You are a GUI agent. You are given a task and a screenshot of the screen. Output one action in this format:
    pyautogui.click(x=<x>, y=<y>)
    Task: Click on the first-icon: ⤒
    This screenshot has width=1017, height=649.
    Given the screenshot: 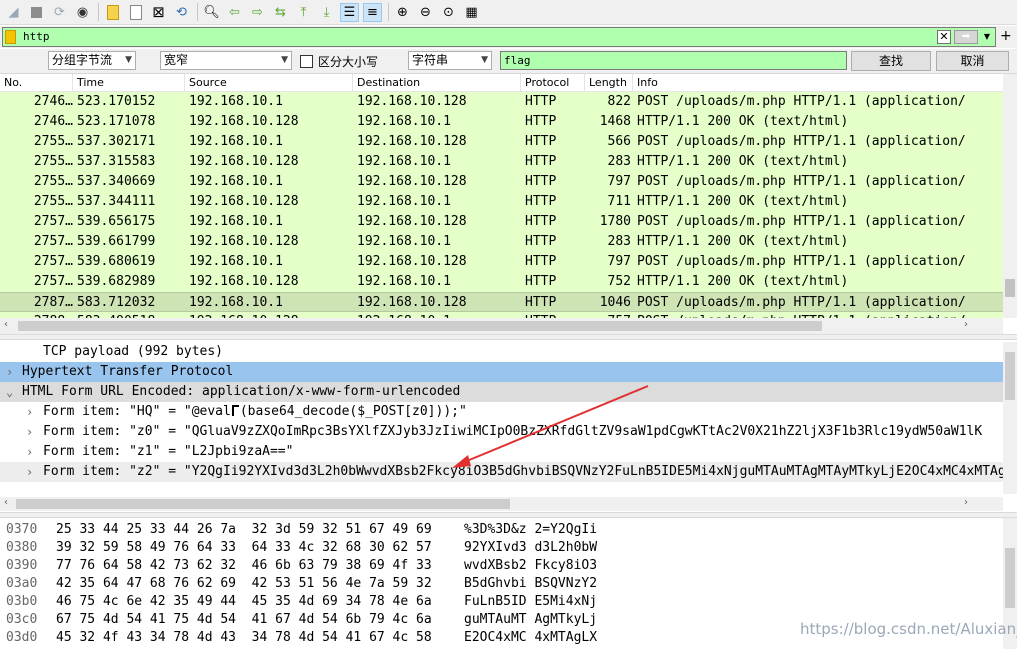 What is the action you would take?
    pyautogui.click(x=303, y=12)
    